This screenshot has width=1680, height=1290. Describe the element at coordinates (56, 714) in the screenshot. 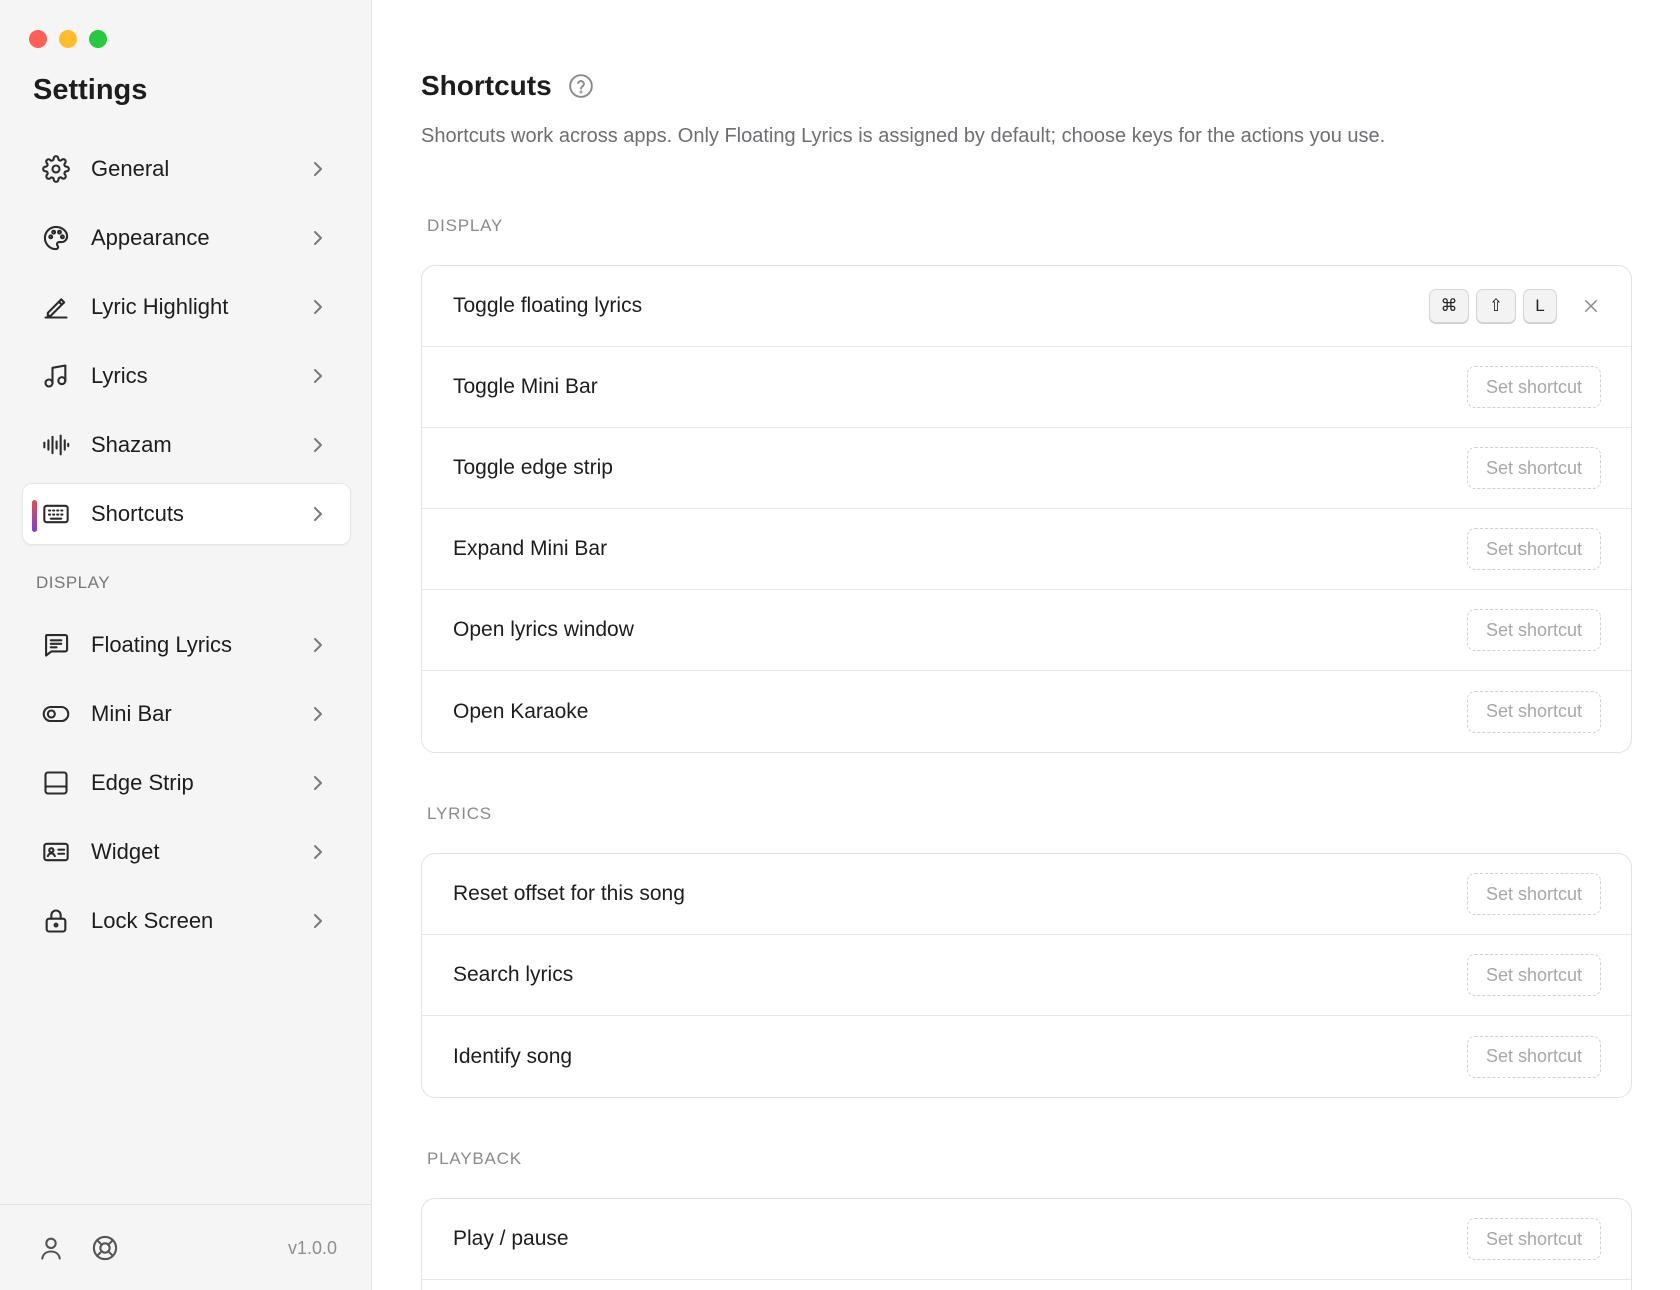

I see `toggle-icon` at that location.